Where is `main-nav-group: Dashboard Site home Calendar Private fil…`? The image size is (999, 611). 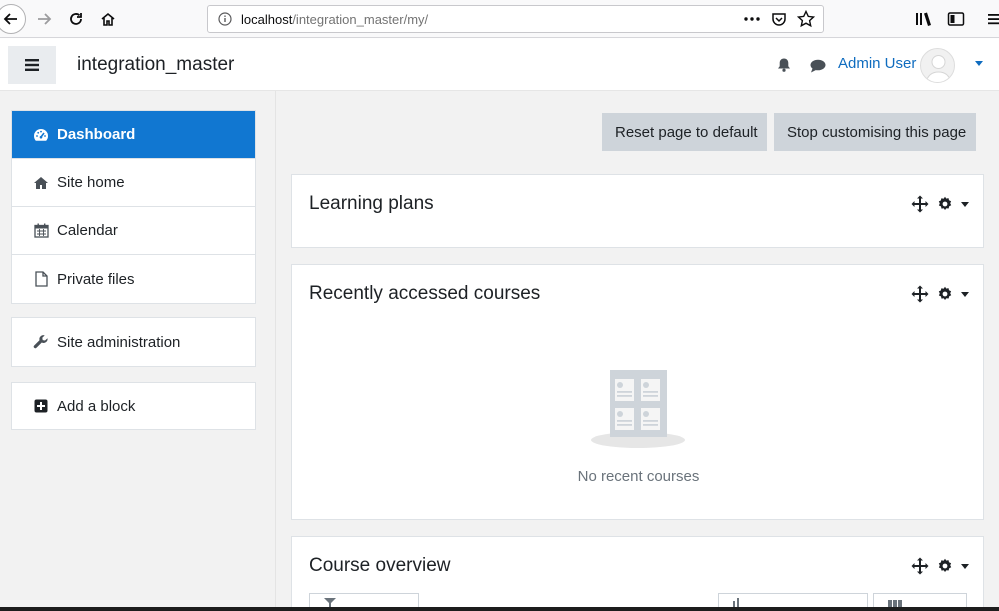 main-nav-group: Dashboard Site home Calendar Private fil… is located at coordinates (133, 207).